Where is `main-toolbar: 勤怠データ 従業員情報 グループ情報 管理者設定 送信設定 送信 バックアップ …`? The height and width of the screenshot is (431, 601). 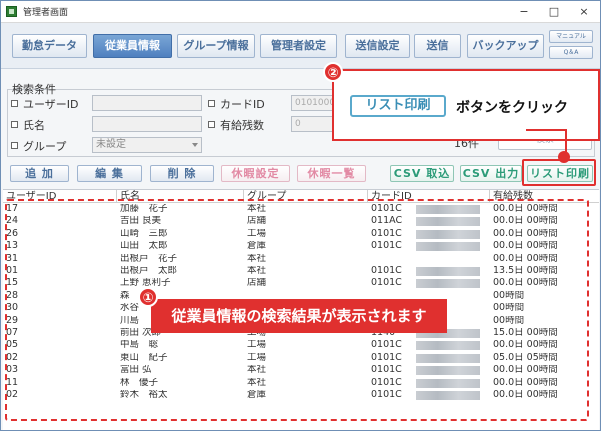
main-toolbar: 勤怠データ 従業員情報 グループ情報 管理者設定 送信設定 送信 バックアップ … is located at coordinates (300, 46).